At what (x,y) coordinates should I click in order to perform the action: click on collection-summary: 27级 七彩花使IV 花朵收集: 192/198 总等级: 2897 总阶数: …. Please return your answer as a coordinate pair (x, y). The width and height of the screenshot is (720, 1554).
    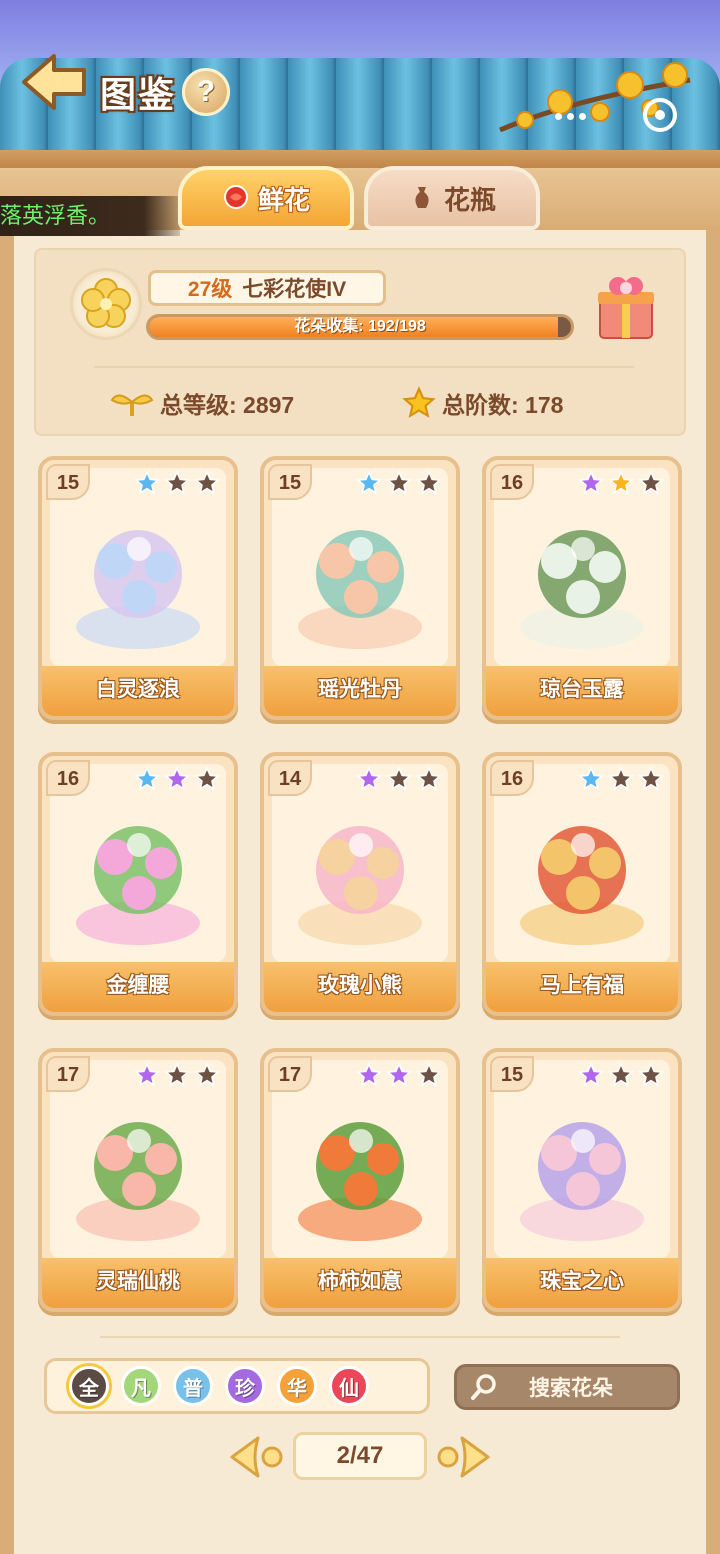
    Looking at the image, I should click on (360, 342).